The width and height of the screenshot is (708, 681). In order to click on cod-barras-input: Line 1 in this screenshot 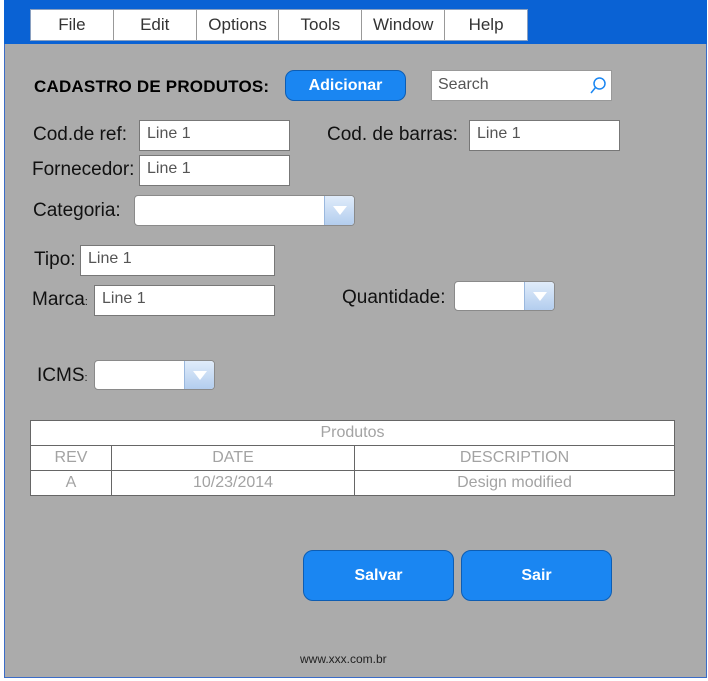, I will do `click(544, 135)`.